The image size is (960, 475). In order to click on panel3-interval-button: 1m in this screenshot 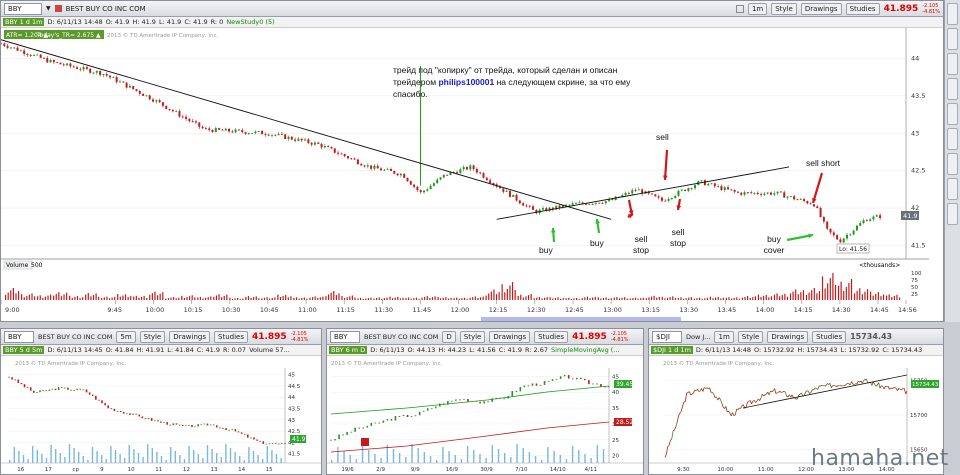, I will do `click(724, 336)`.